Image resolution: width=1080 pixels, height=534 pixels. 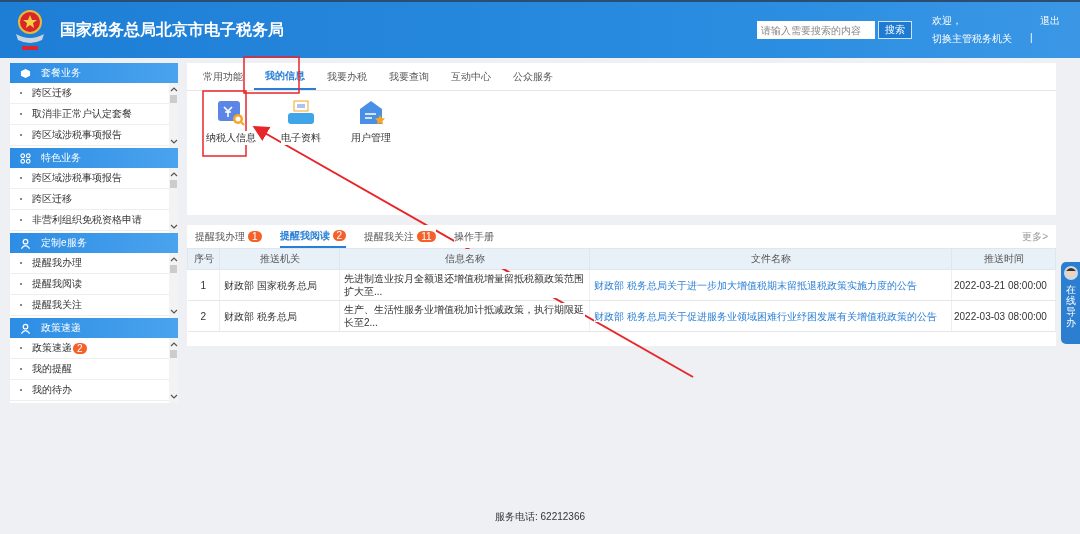 I want to click on agent-icon, so click(x=1070, y=273).